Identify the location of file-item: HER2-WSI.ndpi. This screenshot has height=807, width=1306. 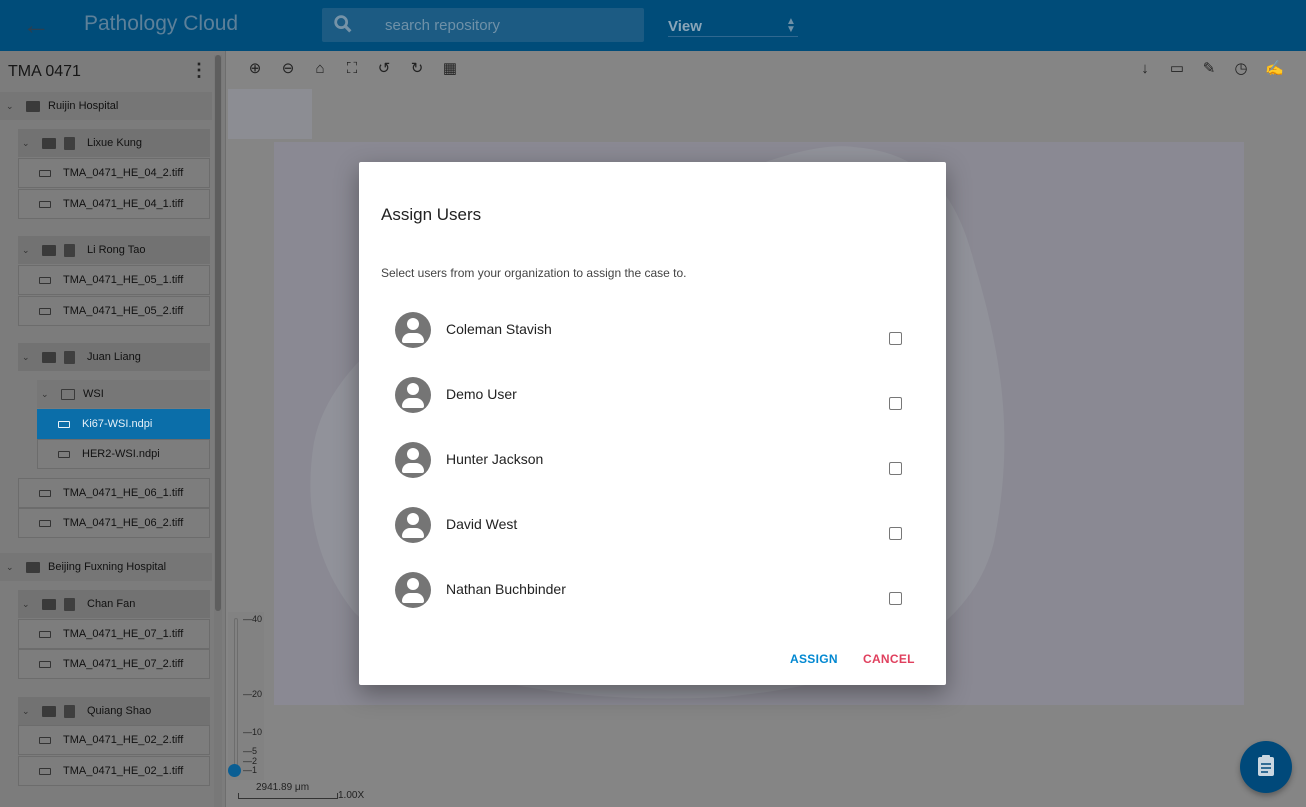
(123, 454).